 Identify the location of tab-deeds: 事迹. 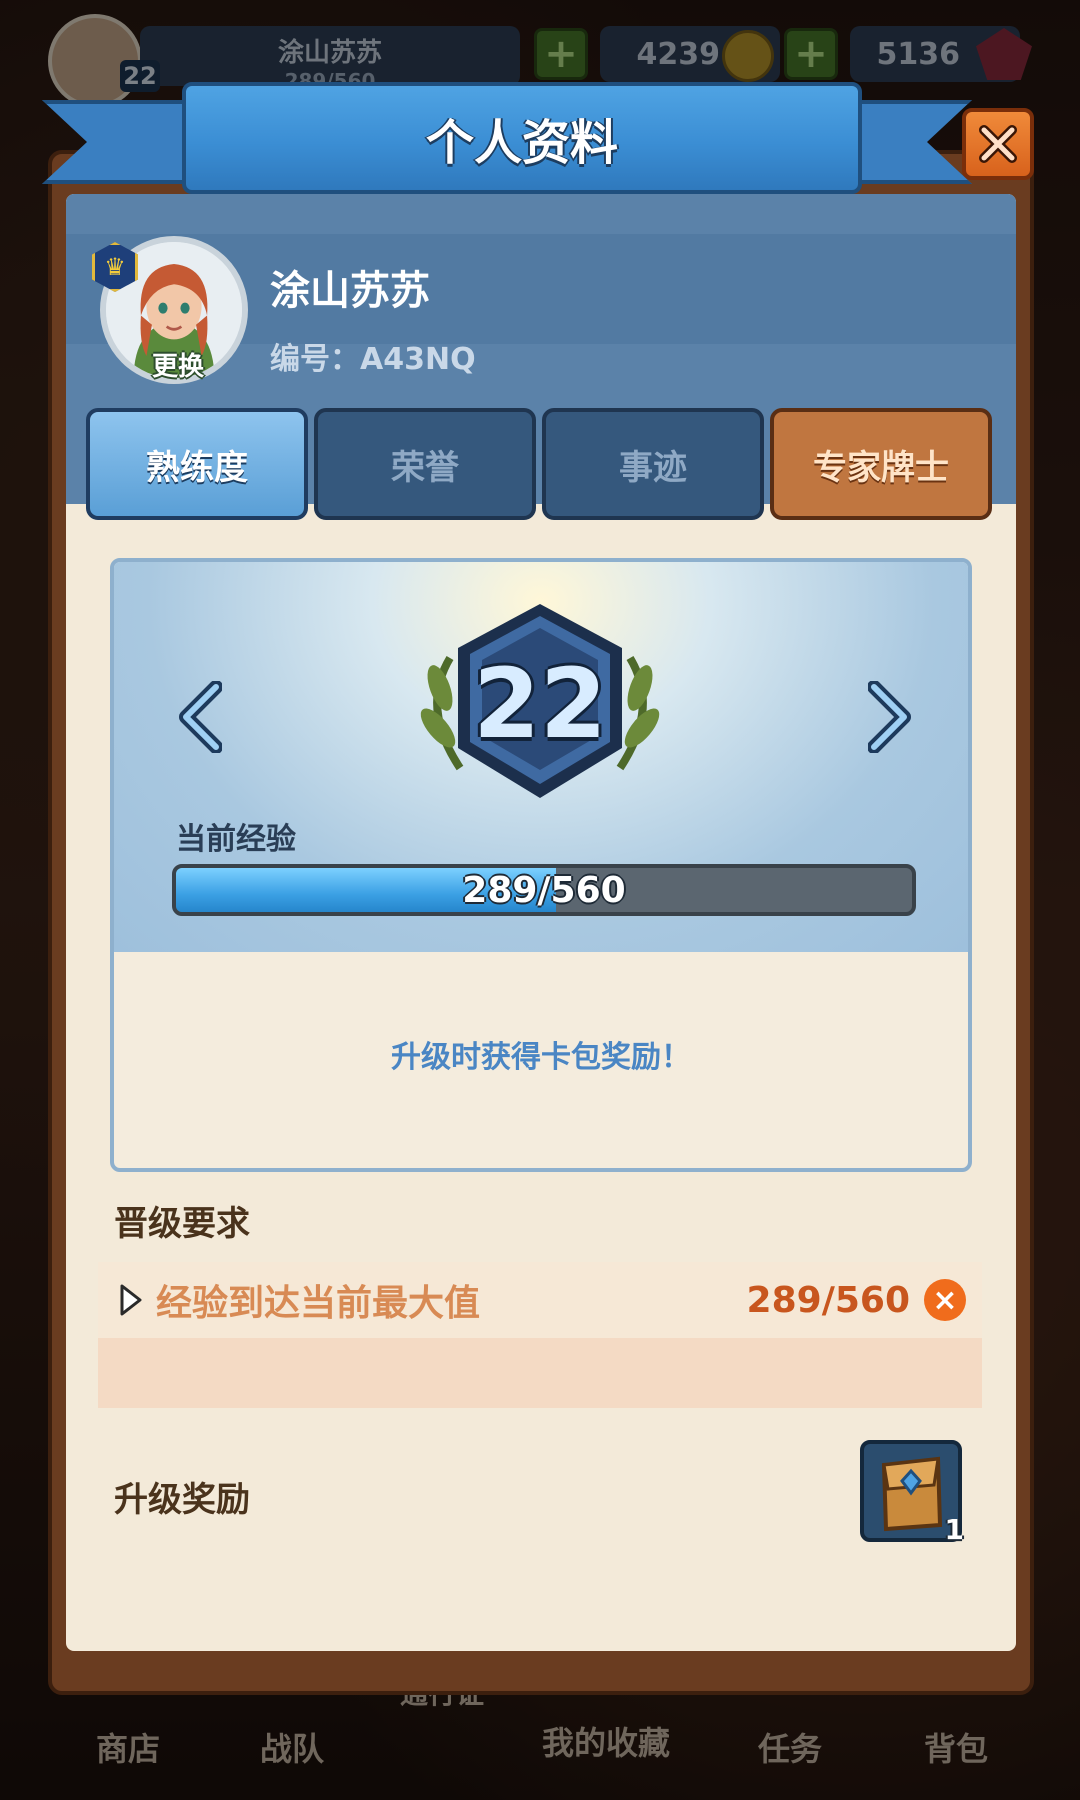
(653, 464).